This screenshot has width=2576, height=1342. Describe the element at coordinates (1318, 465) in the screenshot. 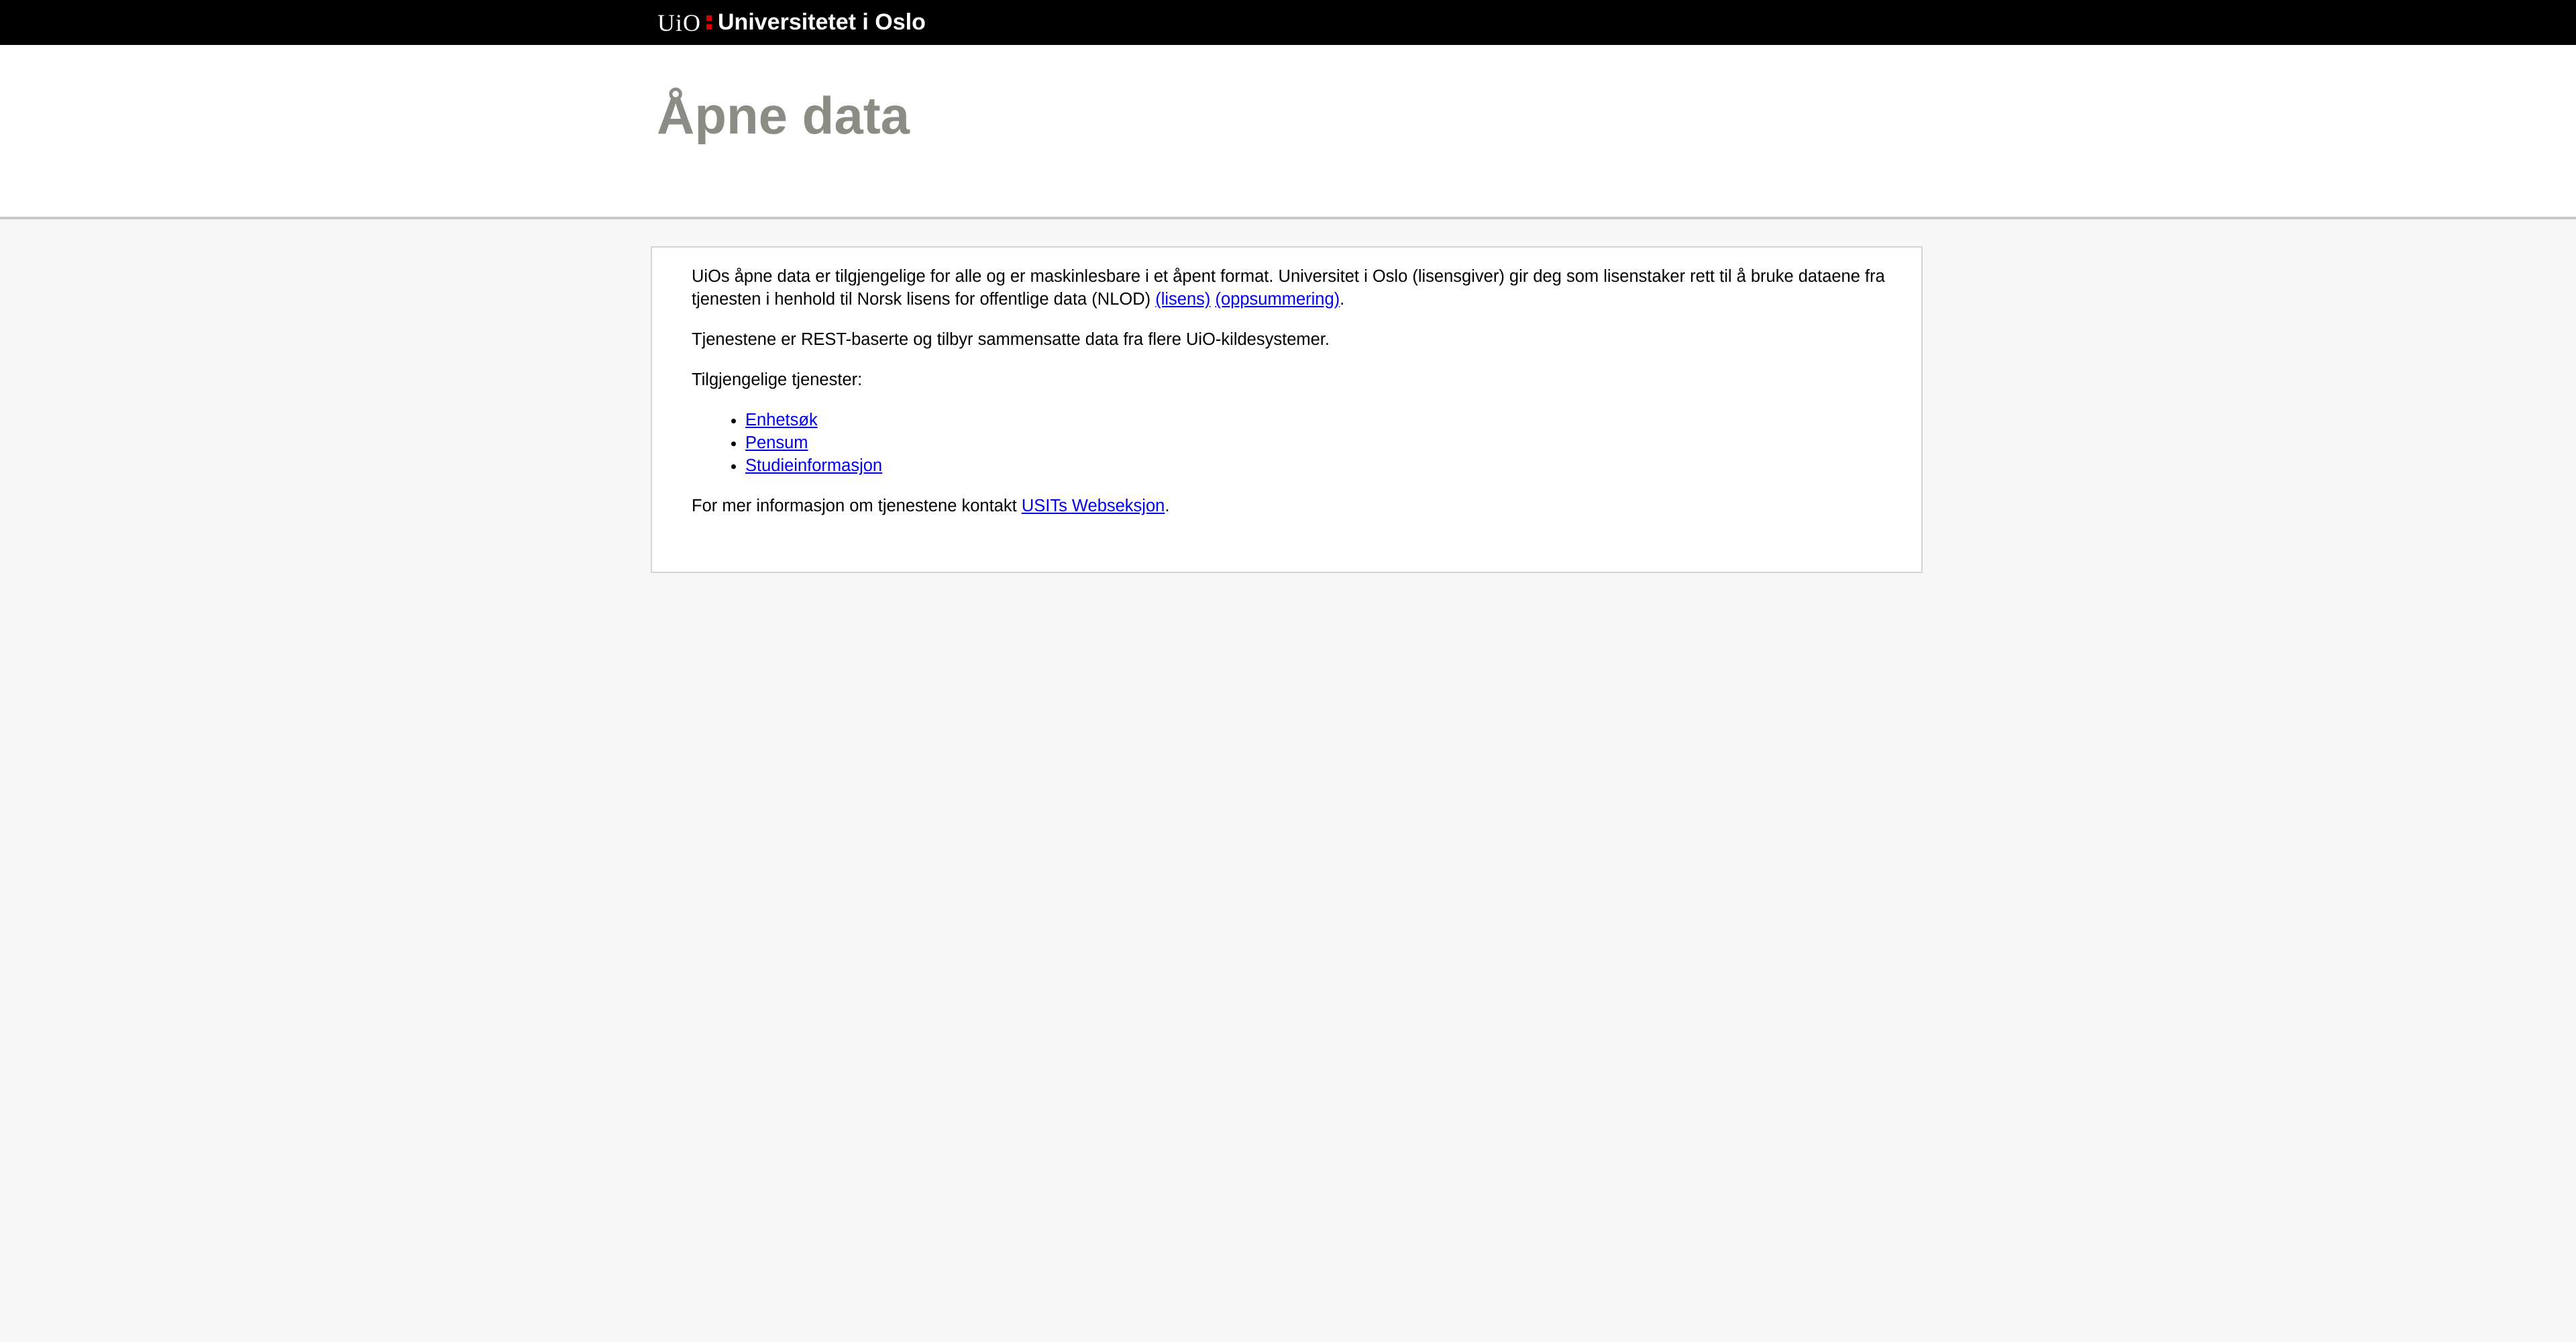

I see `list-item: Studieinformasjon` at that location.